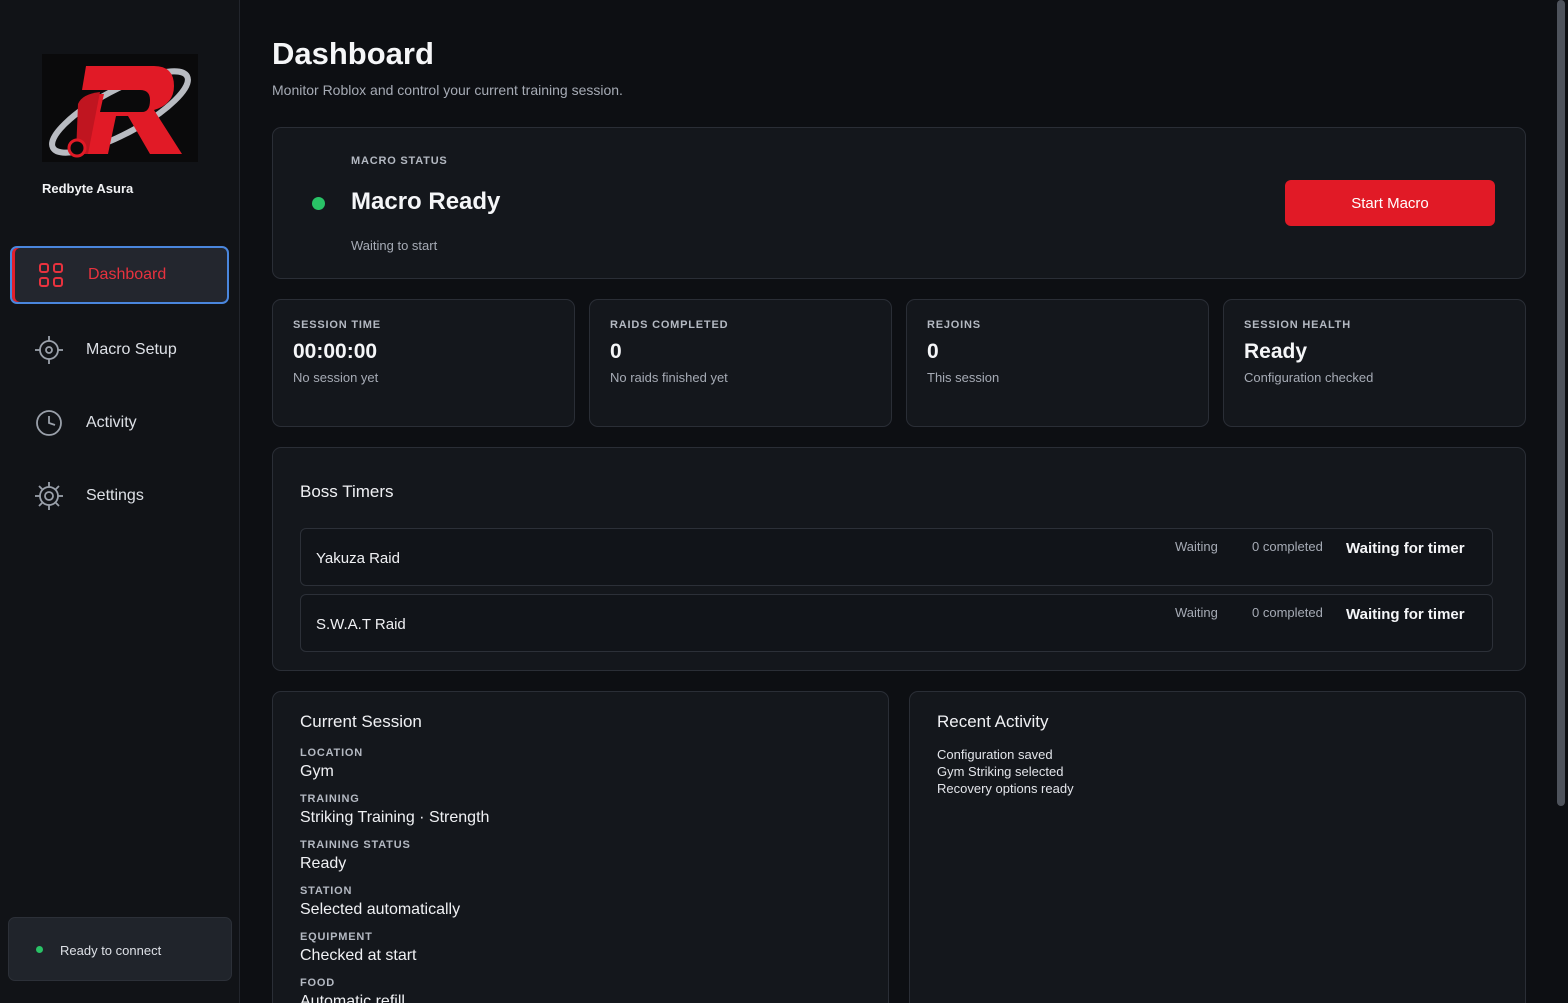  What do you see at coordinates (669, 377) in the screenshot?
I see `stat-description: No raids finished yet` at bounding box center [669, 377].